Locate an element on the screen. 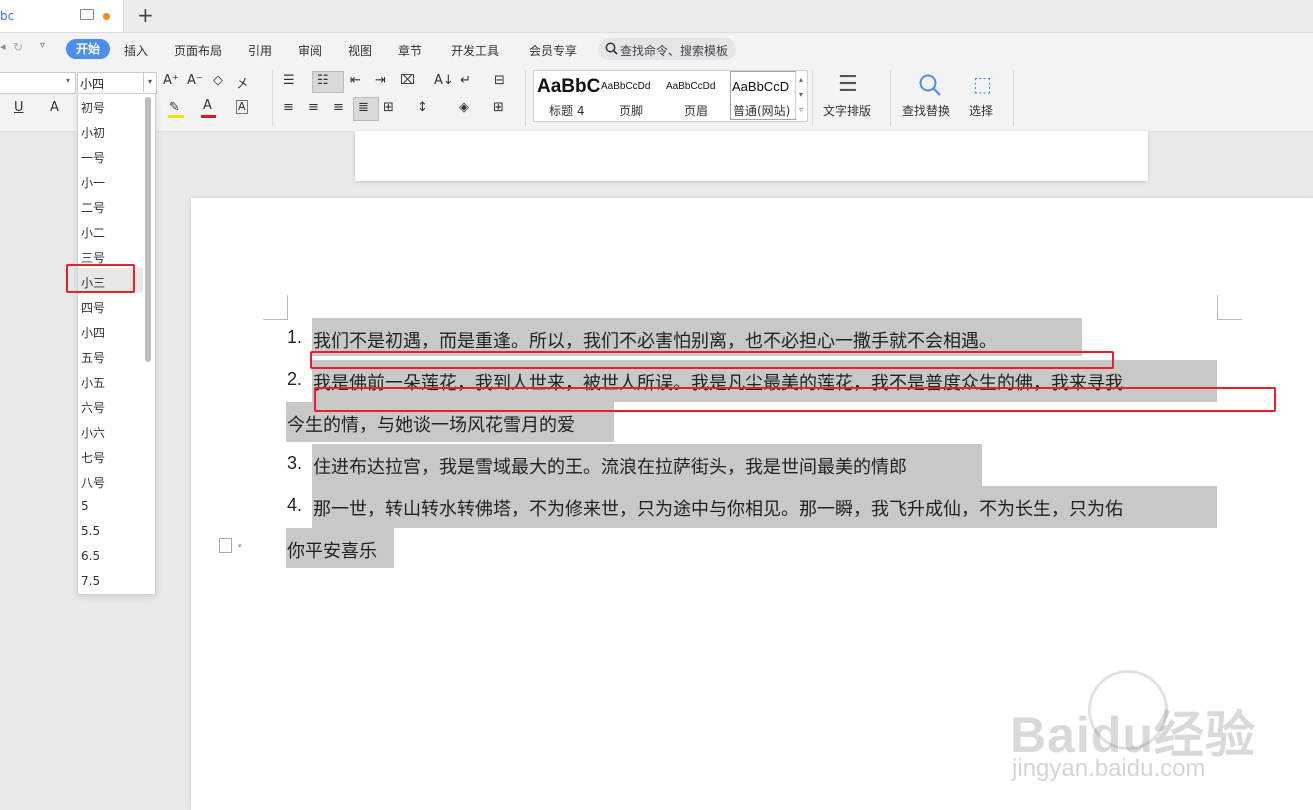 This screenshot has width=1313, height=810. font-size-option: 5.5 is located at coordinates (90, 531).